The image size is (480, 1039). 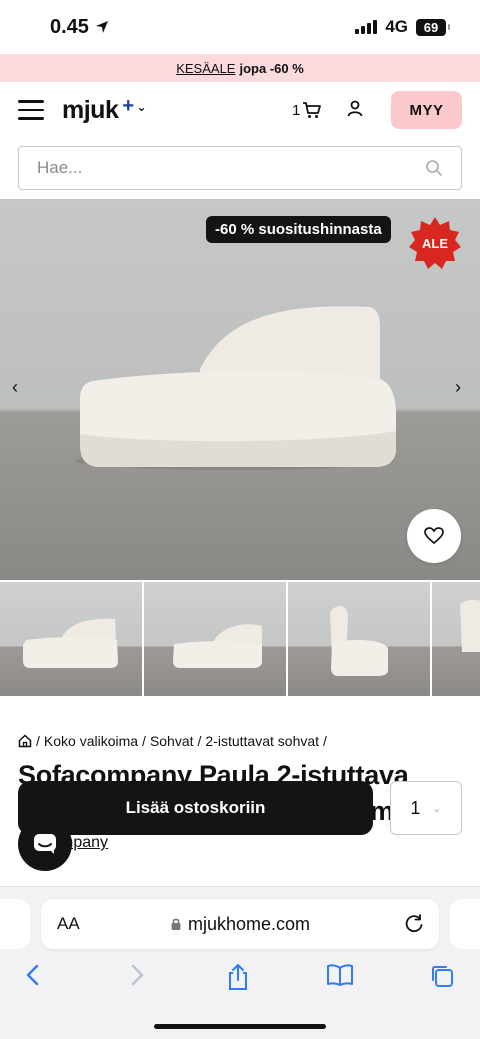 What do you see at coordinates (434, 168) in the screenshot?
I see `search-icon` at bounding box center [434, 168].